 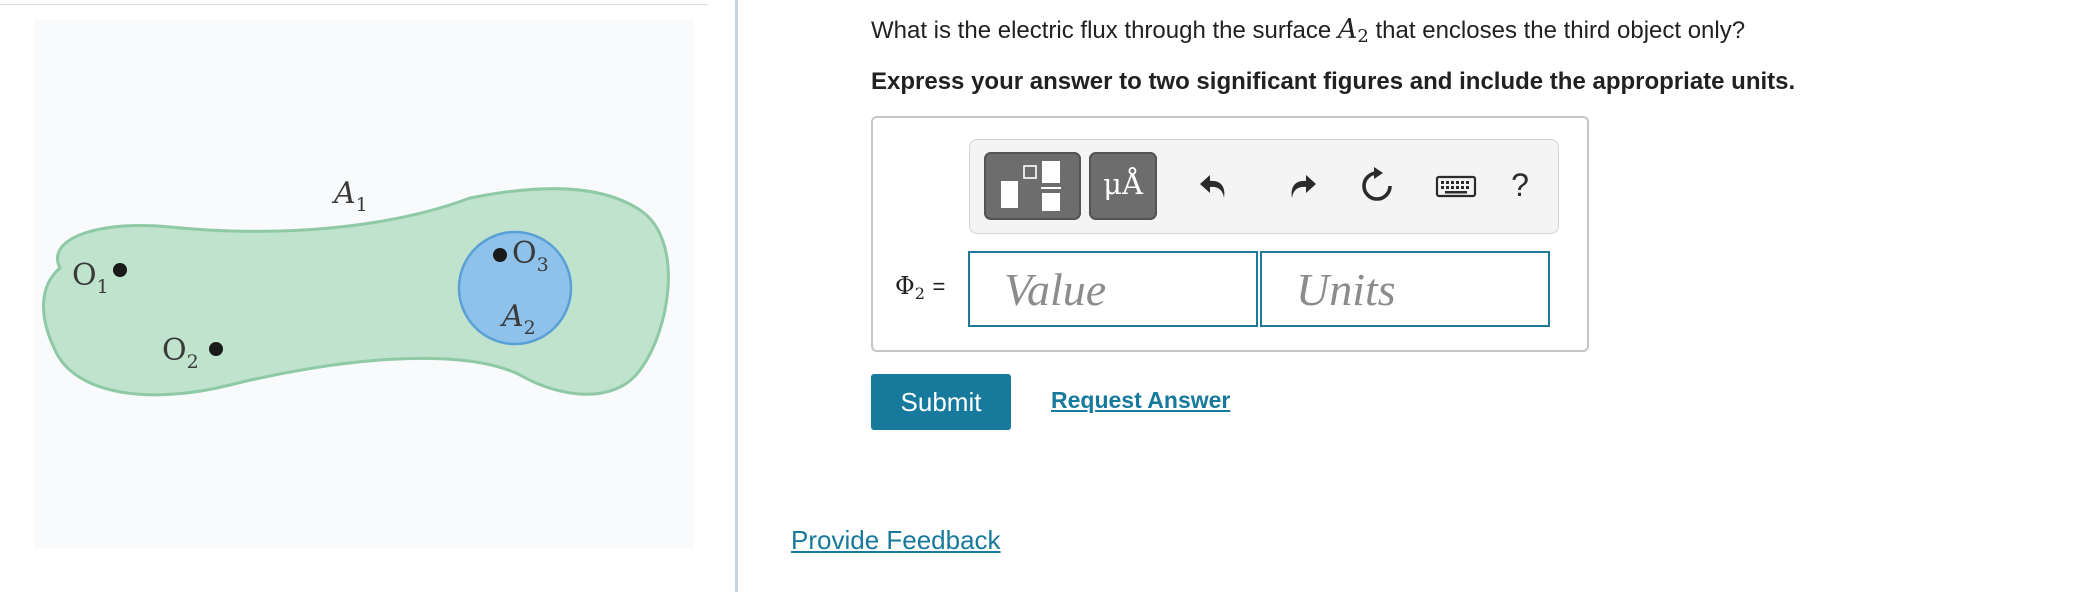 What do you see at coordinates (1264, 186) in the screenshot?
I see `math-toolbar: μÅ ?` at bounding box center [1264, 186].